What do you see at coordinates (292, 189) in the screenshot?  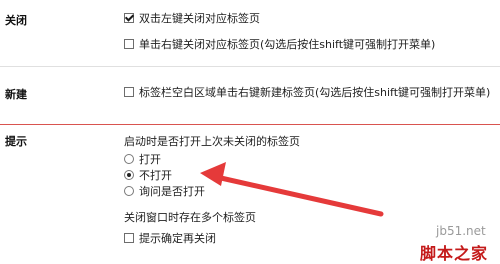 I see `annotation-arrow` at bounding box center [292, 189].